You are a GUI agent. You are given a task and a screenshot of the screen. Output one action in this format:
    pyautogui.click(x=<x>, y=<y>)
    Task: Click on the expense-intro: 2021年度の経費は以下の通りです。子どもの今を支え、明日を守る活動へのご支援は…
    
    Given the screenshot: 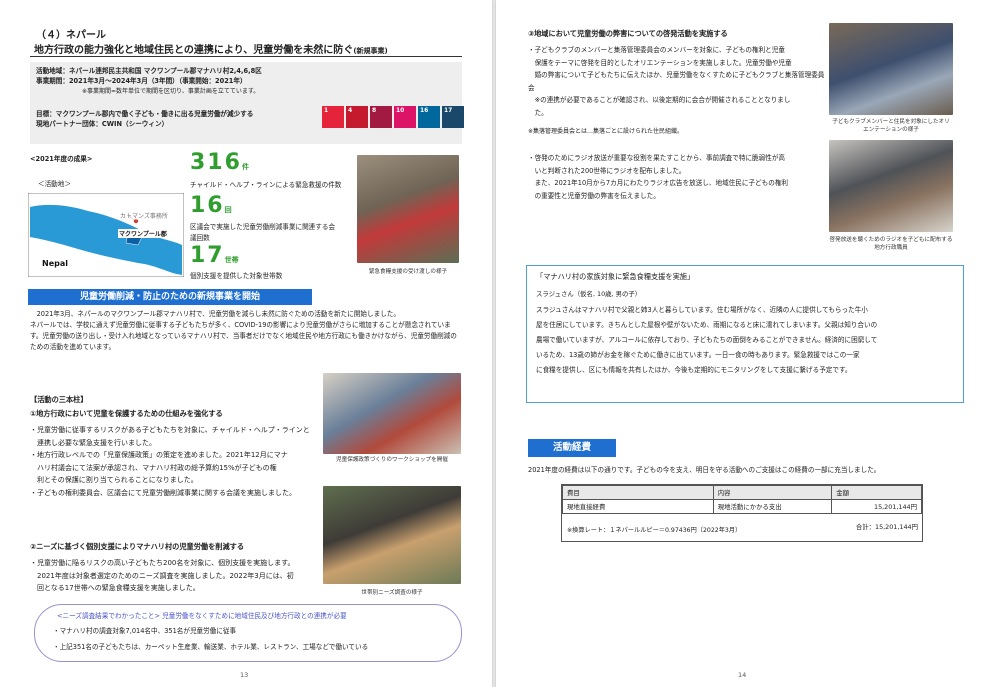 What is the action you would take?
    pyautogui.click(x=704, y=470)
    